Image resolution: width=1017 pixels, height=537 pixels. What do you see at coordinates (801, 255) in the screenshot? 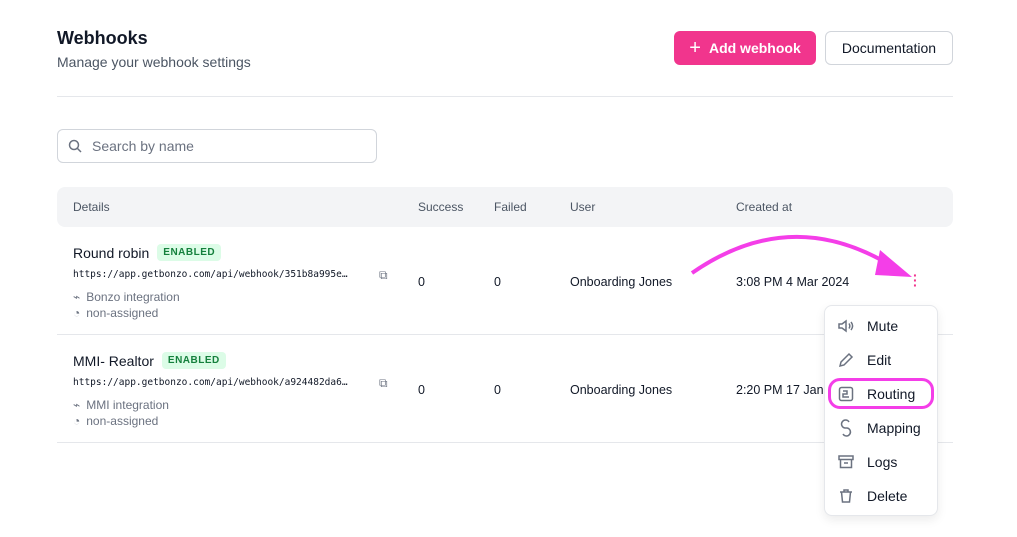
I see `annotation-arrow` at bounding box center [801, 255].